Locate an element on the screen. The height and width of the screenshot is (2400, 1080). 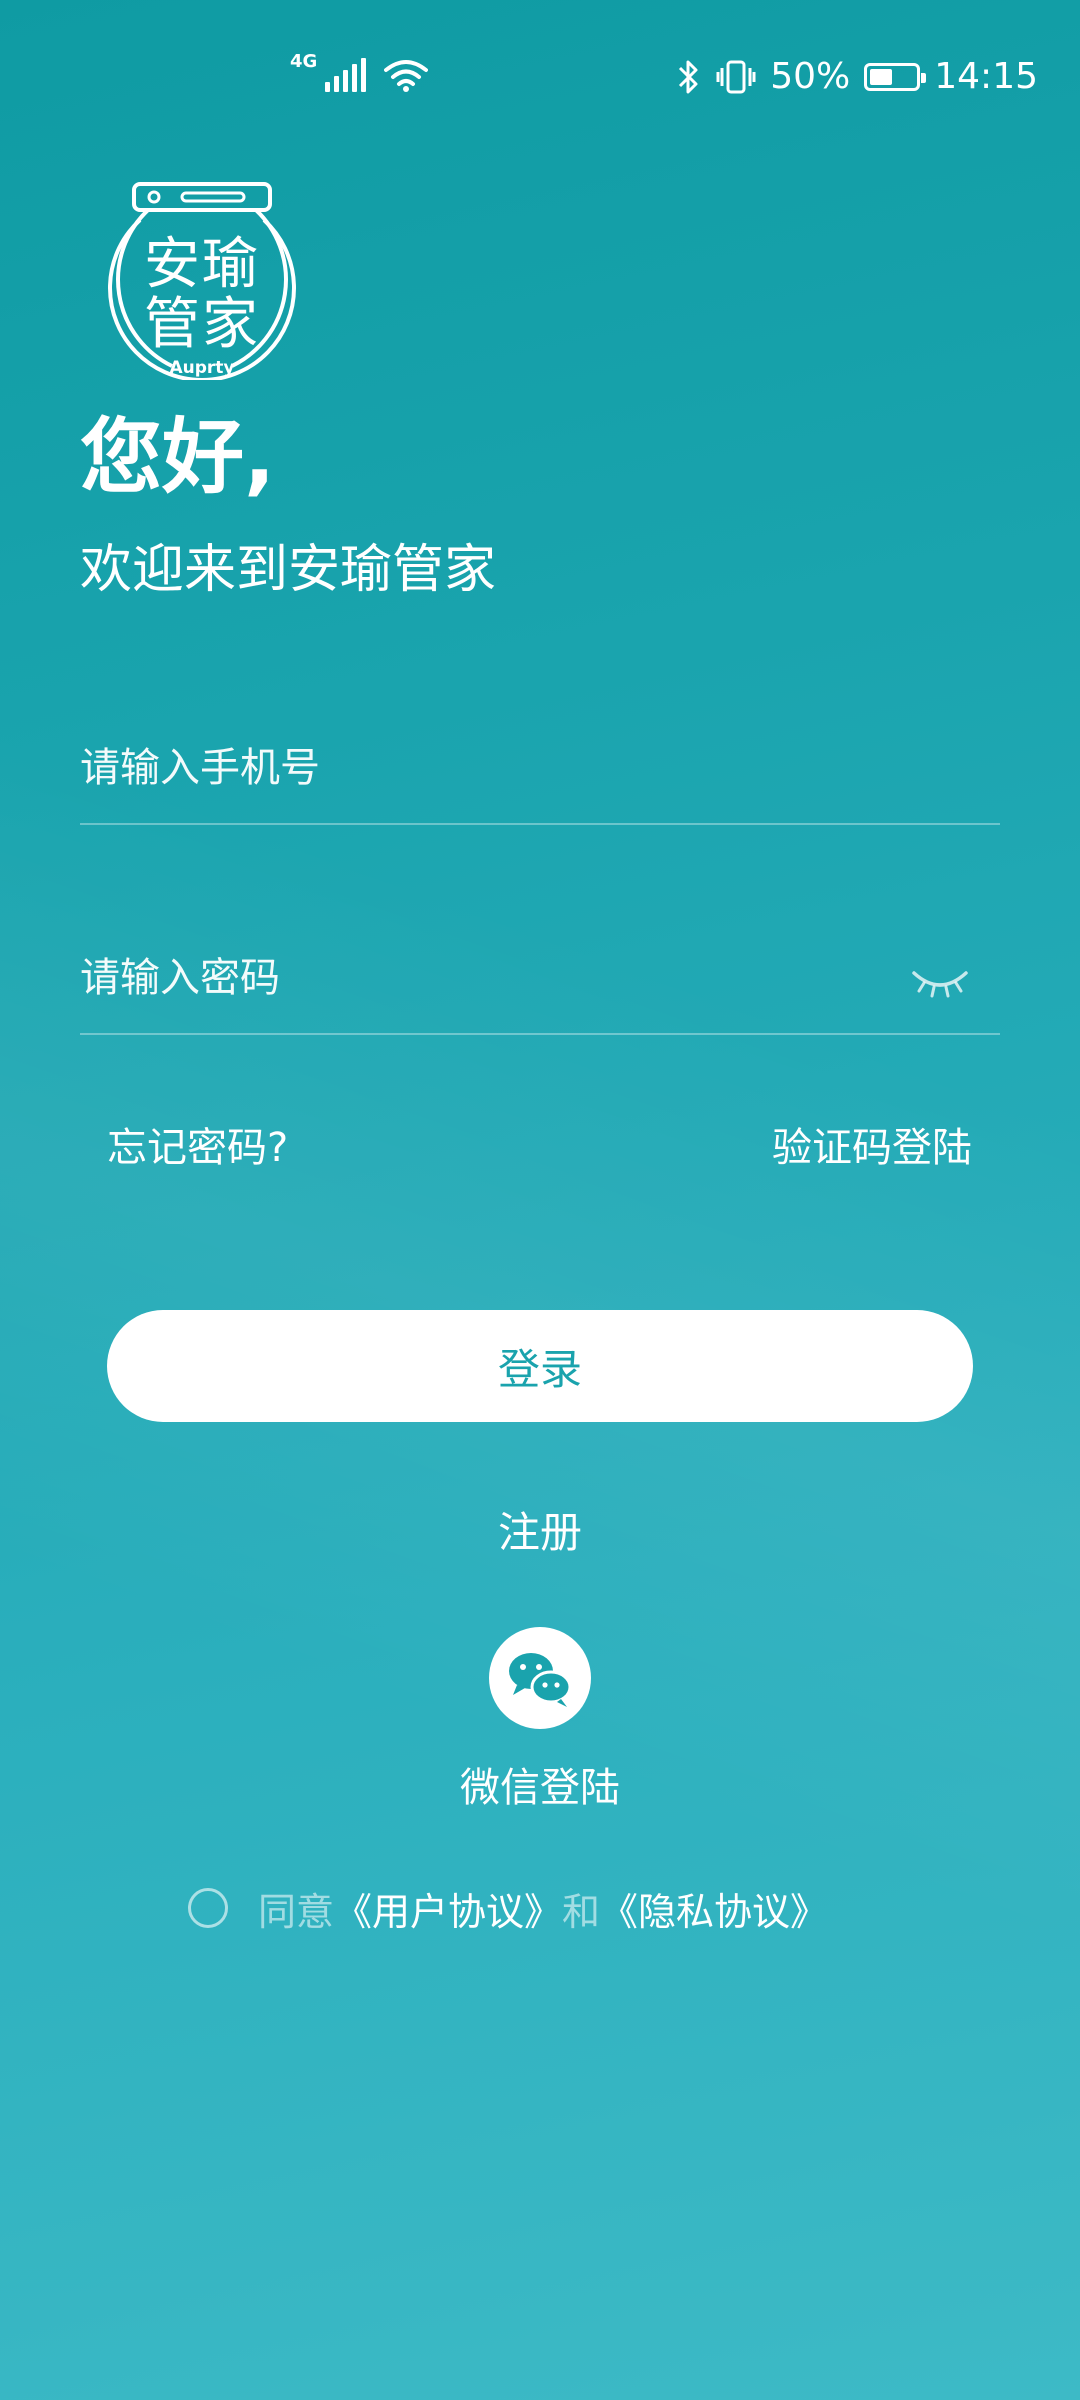
user-agreement-link: 《用户协议》 is located at coordinates (448, 1908).